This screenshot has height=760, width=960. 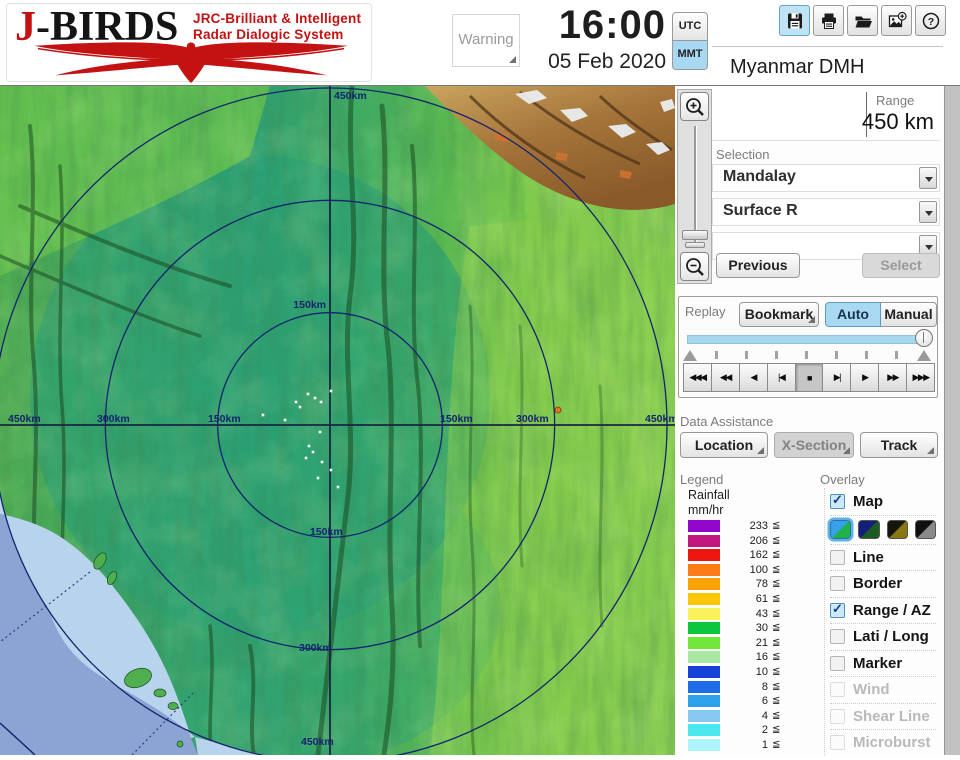 I want to click on legend-entry: 206 ≦, so click(x=748, y=541).